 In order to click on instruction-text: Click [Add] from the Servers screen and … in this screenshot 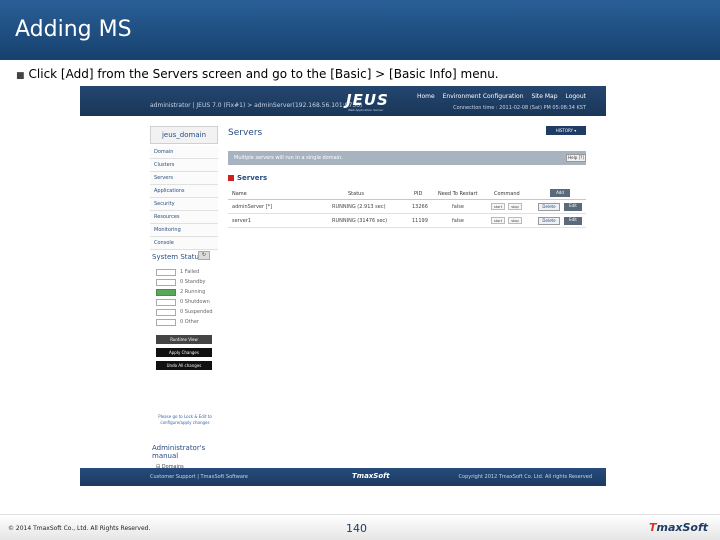, I will do `click(263, 74)`.